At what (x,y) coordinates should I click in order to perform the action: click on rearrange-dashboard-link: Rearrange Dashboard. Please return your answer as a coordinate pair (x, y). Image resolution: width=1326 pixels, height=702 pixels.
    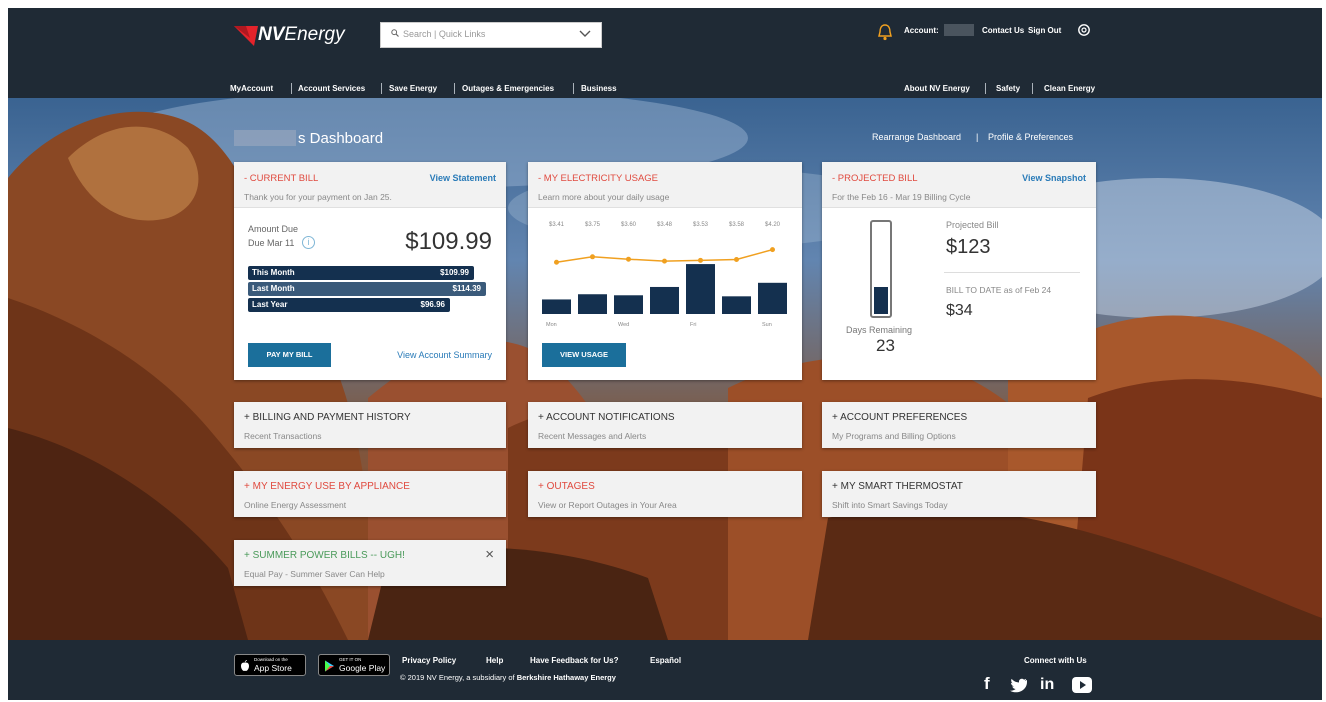
    Looking at the image, I should click on (916, 137).